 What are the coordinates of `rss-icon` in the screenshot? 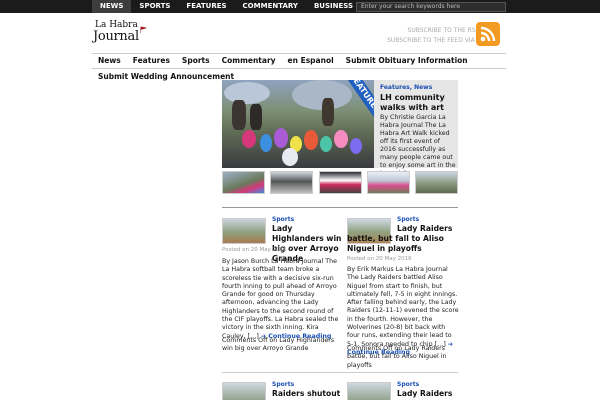 It's located at (488, 34).